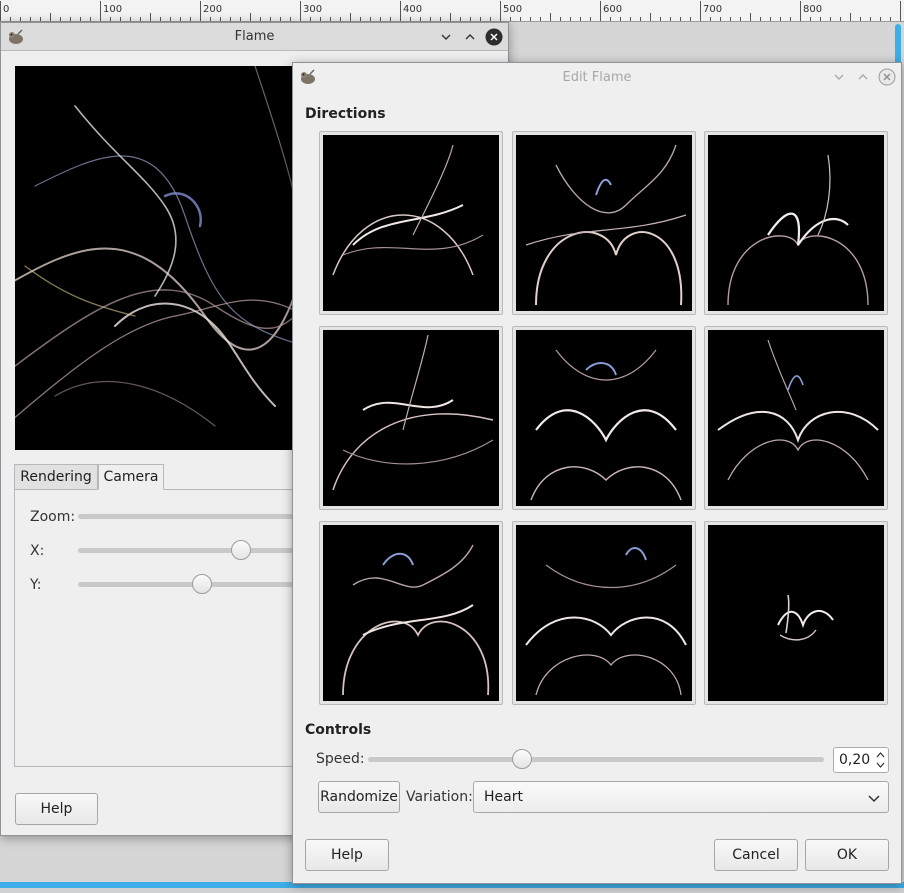 Image resolution: width=904 pixels, height=893 pixels. Describe the element at coordinates (188, 516) in the screenshot. I see `zoom-slider` at that location.